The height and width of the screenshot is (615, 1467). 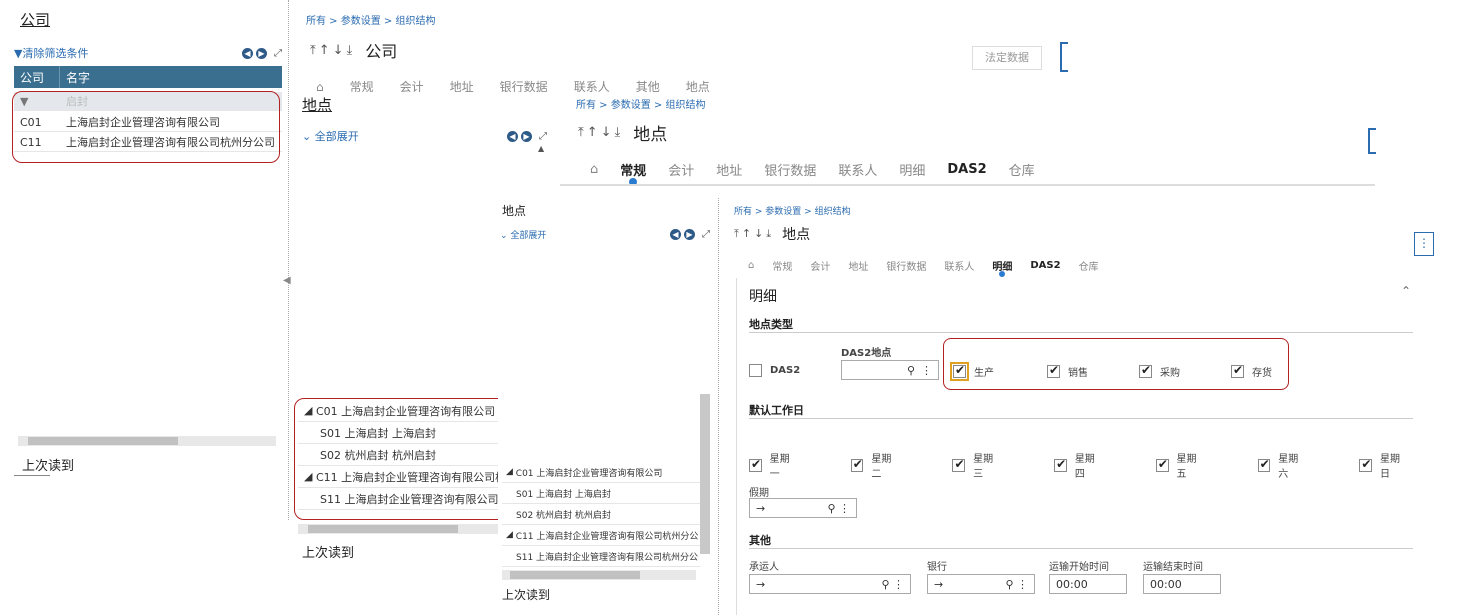 What do you see at coordinates (776, 410) in the screenshot?
I see `workdays-heading: 默认工作日` at bounding box center [776, 410].